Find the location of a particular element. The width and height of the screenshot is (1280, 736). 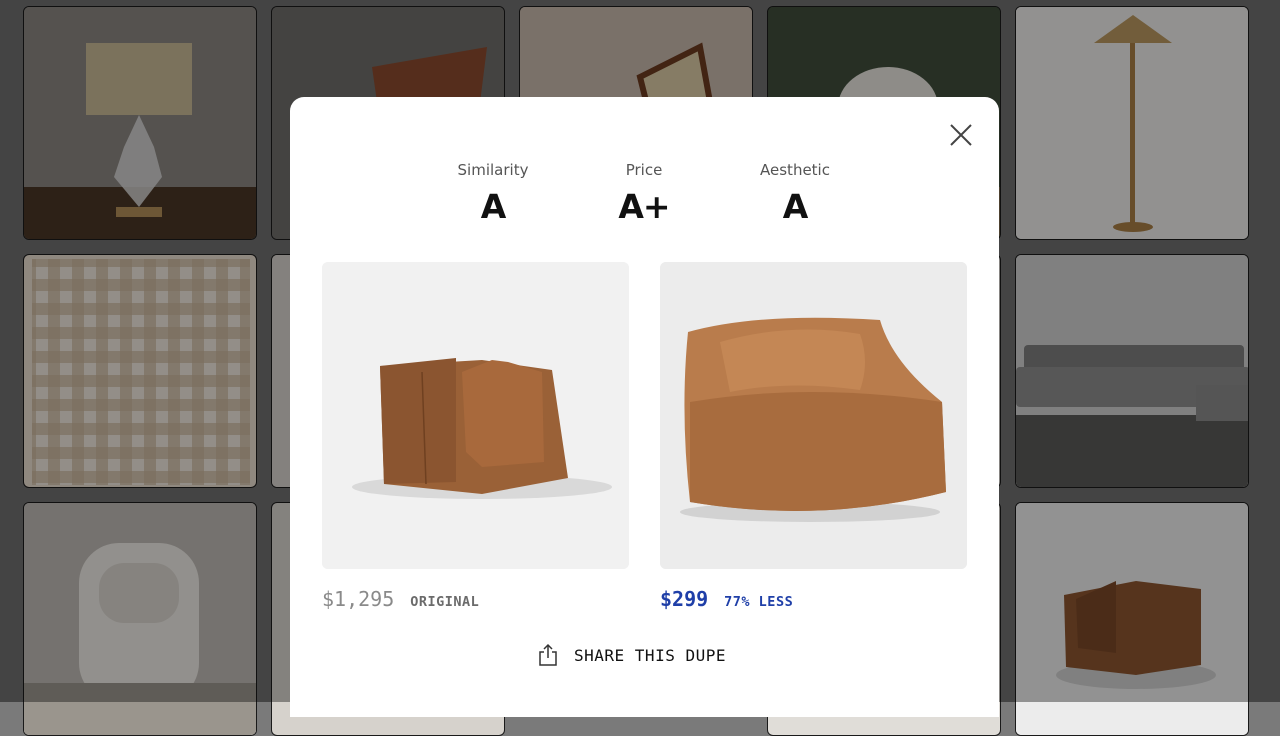

share-label: SHARE THIS DUPE is located at coordinates (650, 655).